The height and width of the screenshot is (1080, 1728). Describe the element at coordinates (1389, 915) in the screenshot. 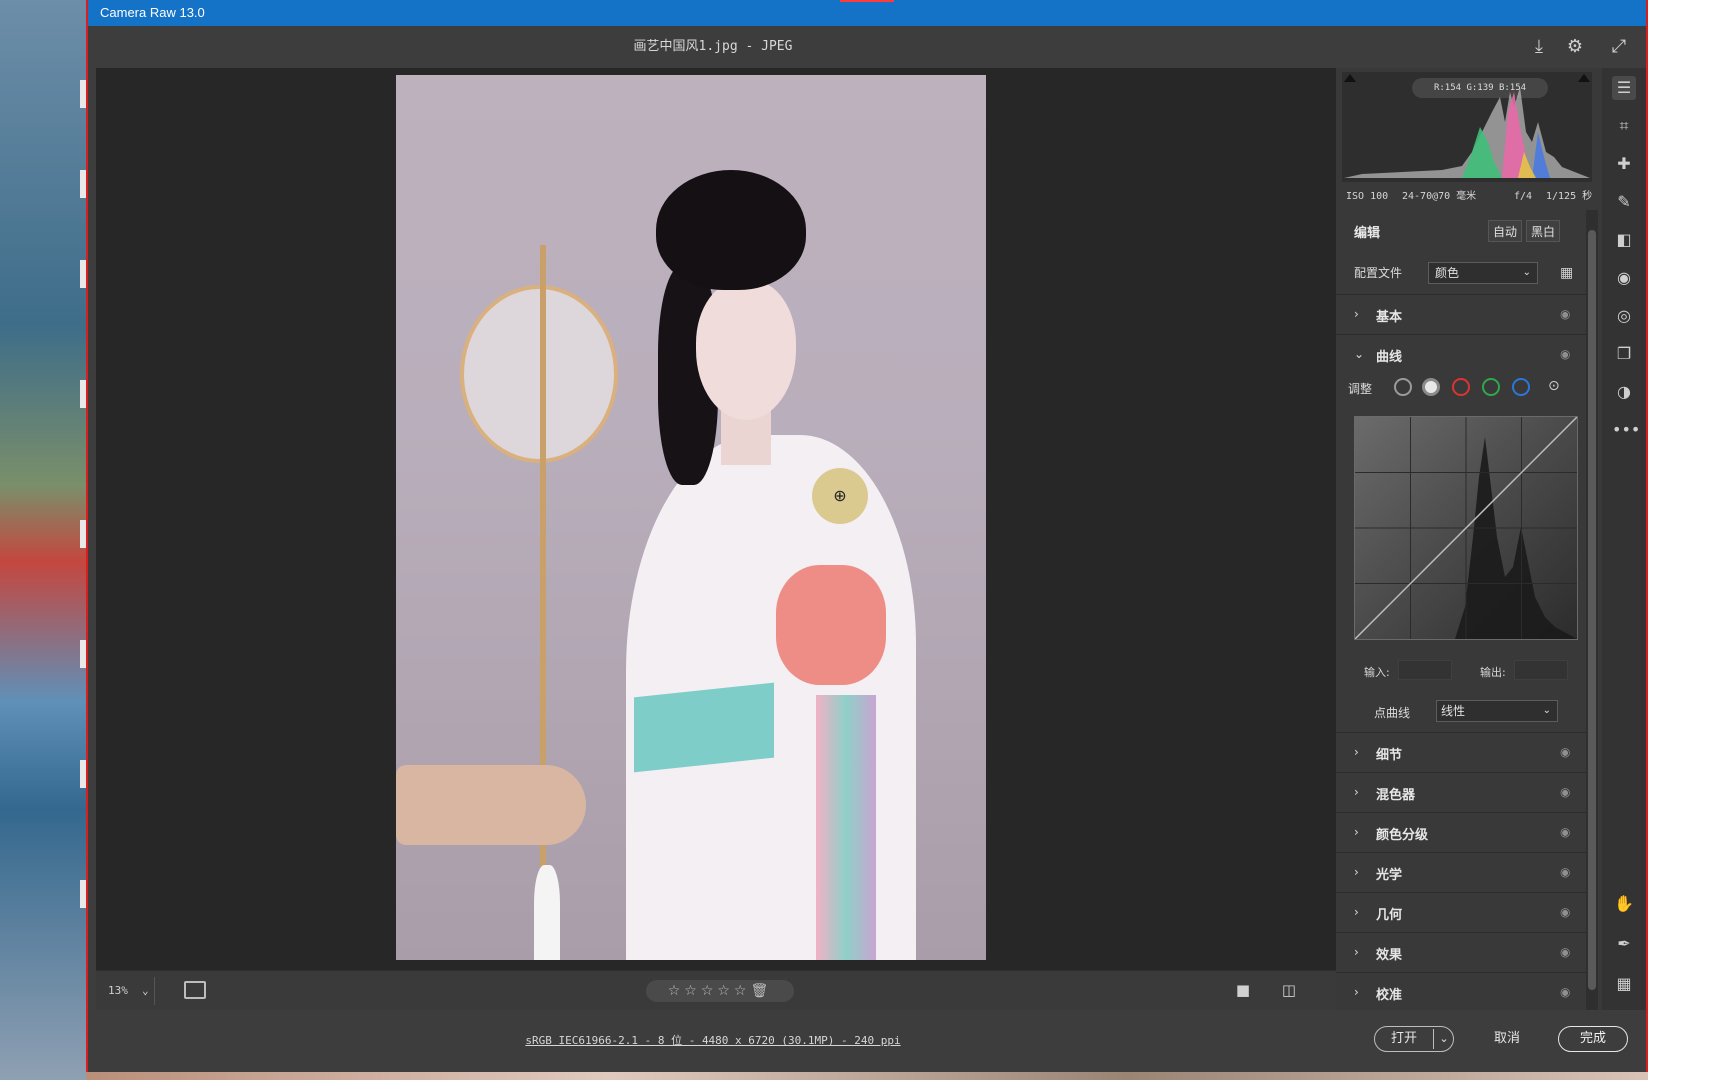

I see `section-label: 几何` at that location.